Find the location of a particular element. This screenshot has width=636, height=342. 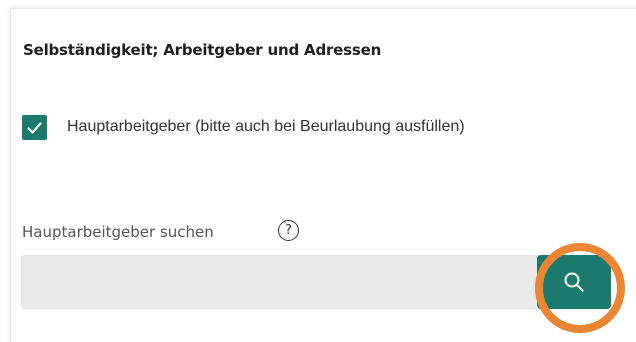

search-field-label: Hauptarbeitgeber suchen is located at coordinates (118, 232).